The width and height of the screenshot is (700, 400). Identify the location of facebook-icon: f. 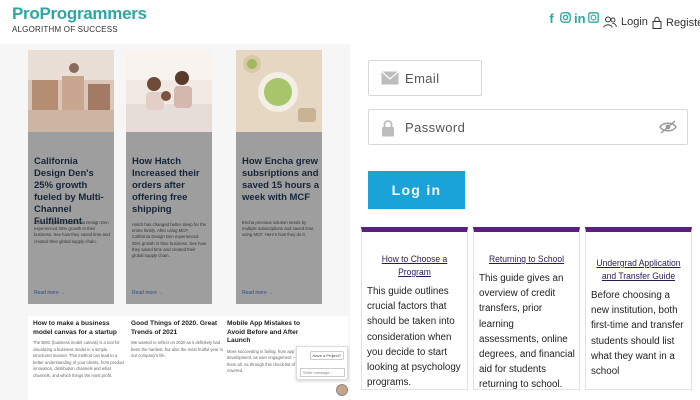
(551, 19).